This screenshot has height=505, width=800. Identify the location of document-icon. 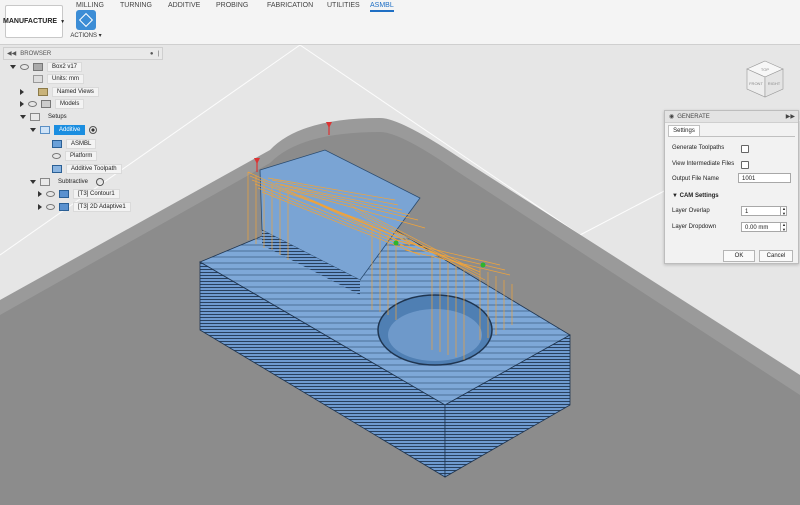
(38, 67).